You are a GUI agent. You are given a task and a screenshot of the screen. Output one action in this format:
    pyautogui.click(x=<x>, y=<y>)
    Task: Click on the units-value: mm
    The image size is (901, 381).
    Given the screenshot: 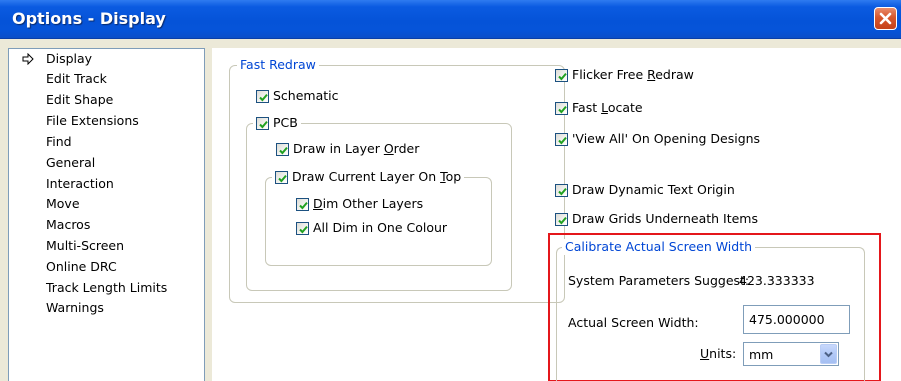 What is the action you would take?
    pyautogui.click(x=761, y=354)
    